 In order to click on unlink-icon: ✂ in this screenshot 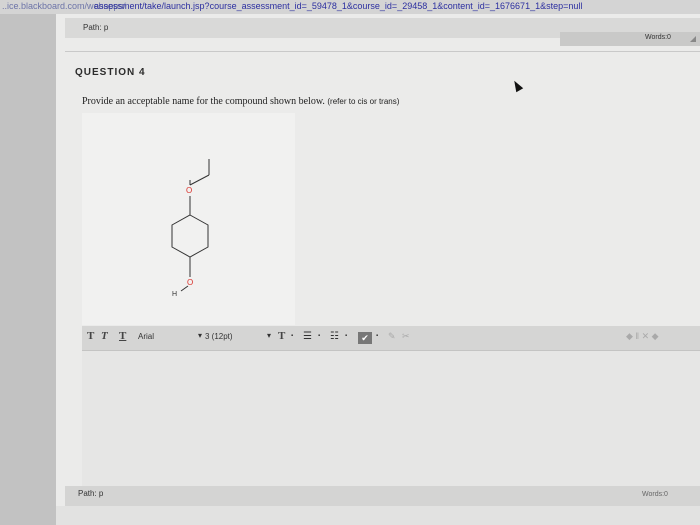, I will do `click(406, 336)`.